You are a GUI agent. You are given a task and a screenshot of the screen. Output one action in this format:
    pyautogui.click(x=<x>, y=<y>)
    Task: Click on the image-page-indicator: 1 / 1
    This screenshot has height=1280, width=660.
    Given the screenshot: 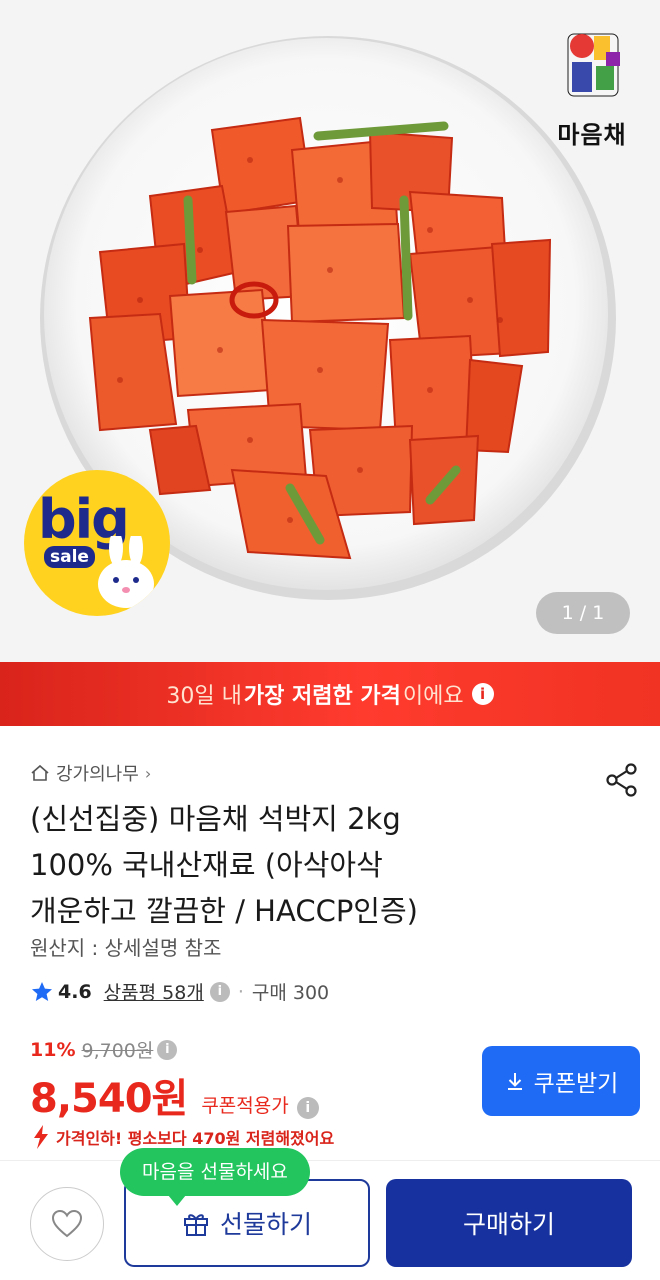 What is the action you would take?
    pyautogui.click(x=583, y=613)
    